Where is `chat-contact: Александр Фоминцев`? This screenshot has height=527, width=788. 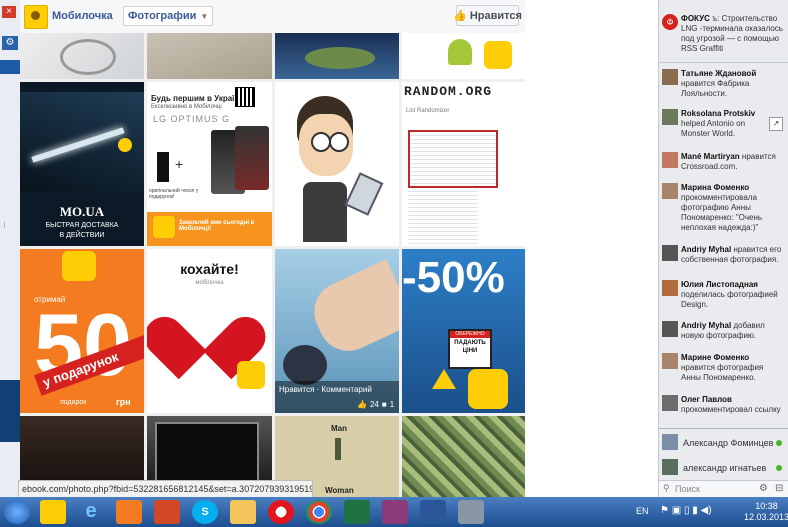
chat-contact: Александр Фоминцев is located at coordinates (723, 442).